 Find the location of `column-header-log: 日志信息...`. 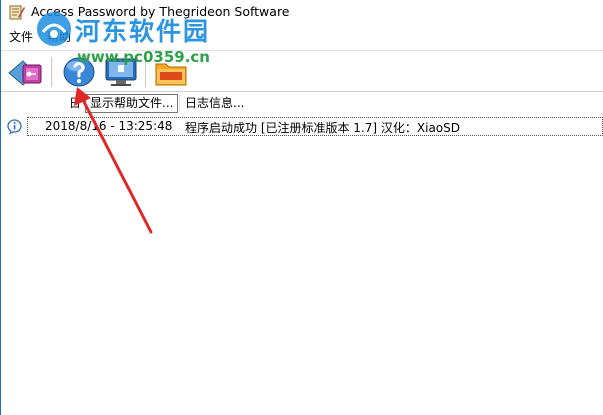

column-header-log: 日志信息... is located at coordinates (212, 103).